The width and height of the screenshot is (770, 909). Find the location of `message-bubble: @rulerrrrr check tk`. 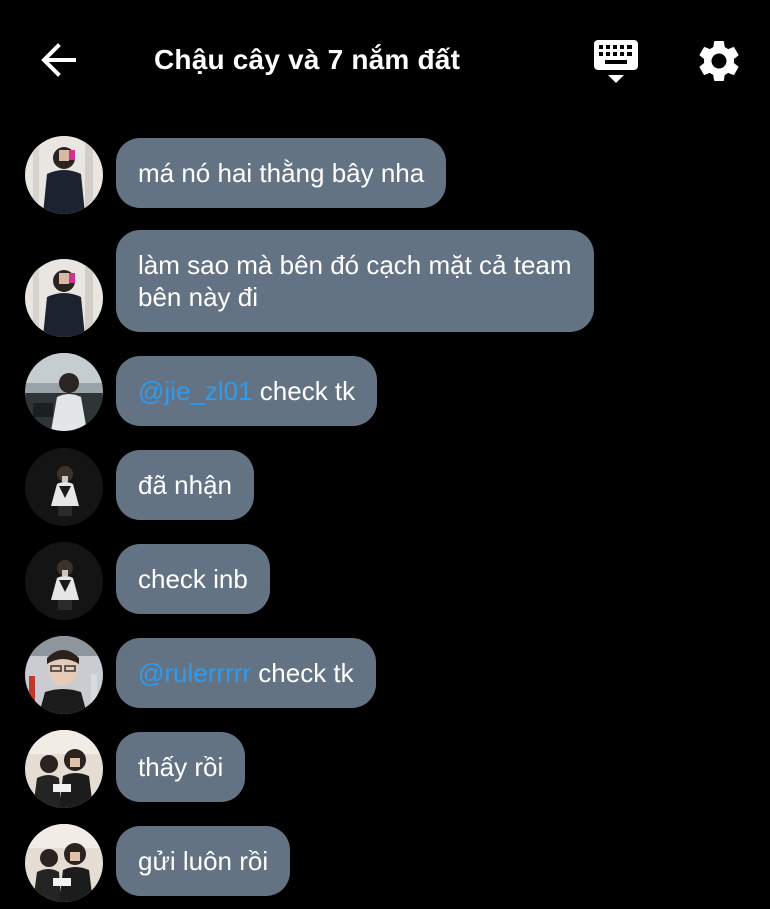

message-bubble: @rulerrrrr check tk is located at coordinates (246, 673).